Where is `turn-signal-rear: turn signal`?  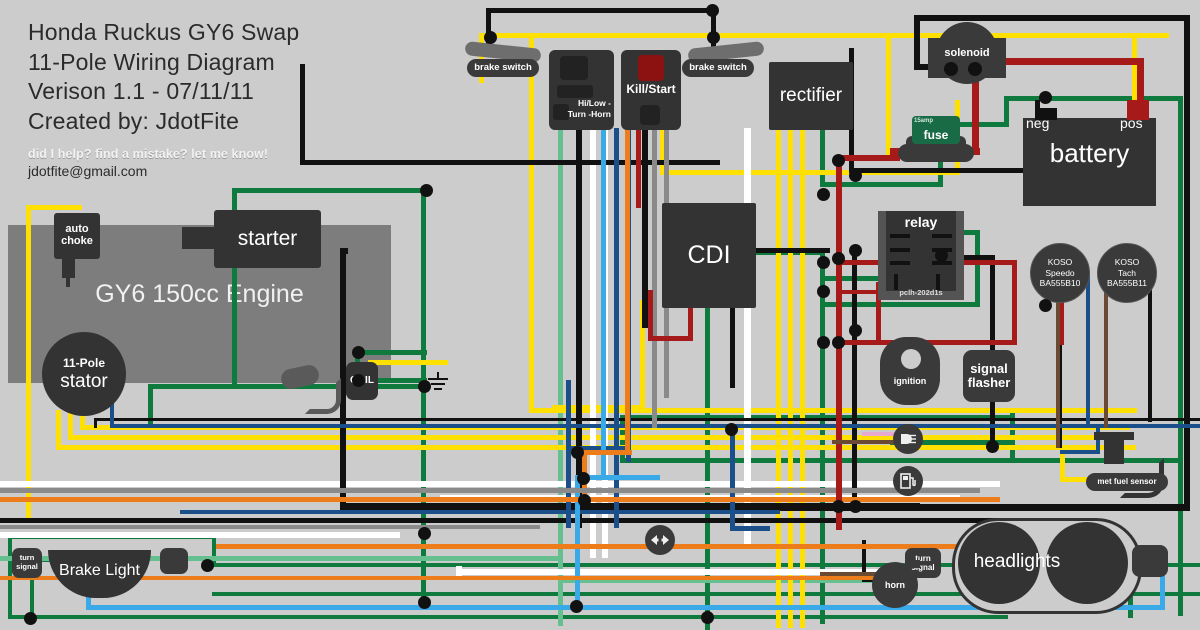
turn-signal-rear: turn signal is located at coordinates (27, 563).